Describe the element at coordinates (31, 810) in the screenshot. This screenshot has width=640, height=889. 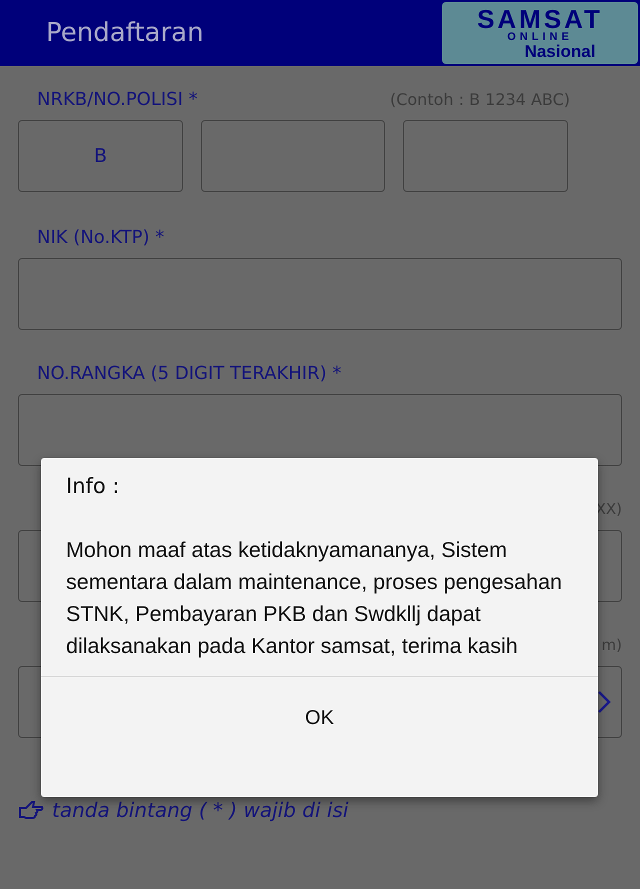
I see `pointing-hand-icon` at that location.